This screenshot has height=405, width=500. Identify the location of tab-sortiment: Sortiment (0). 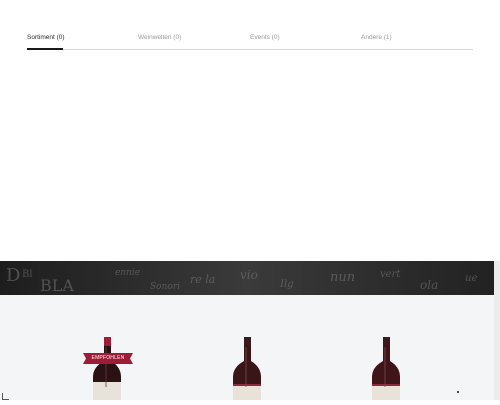
(46, 41).